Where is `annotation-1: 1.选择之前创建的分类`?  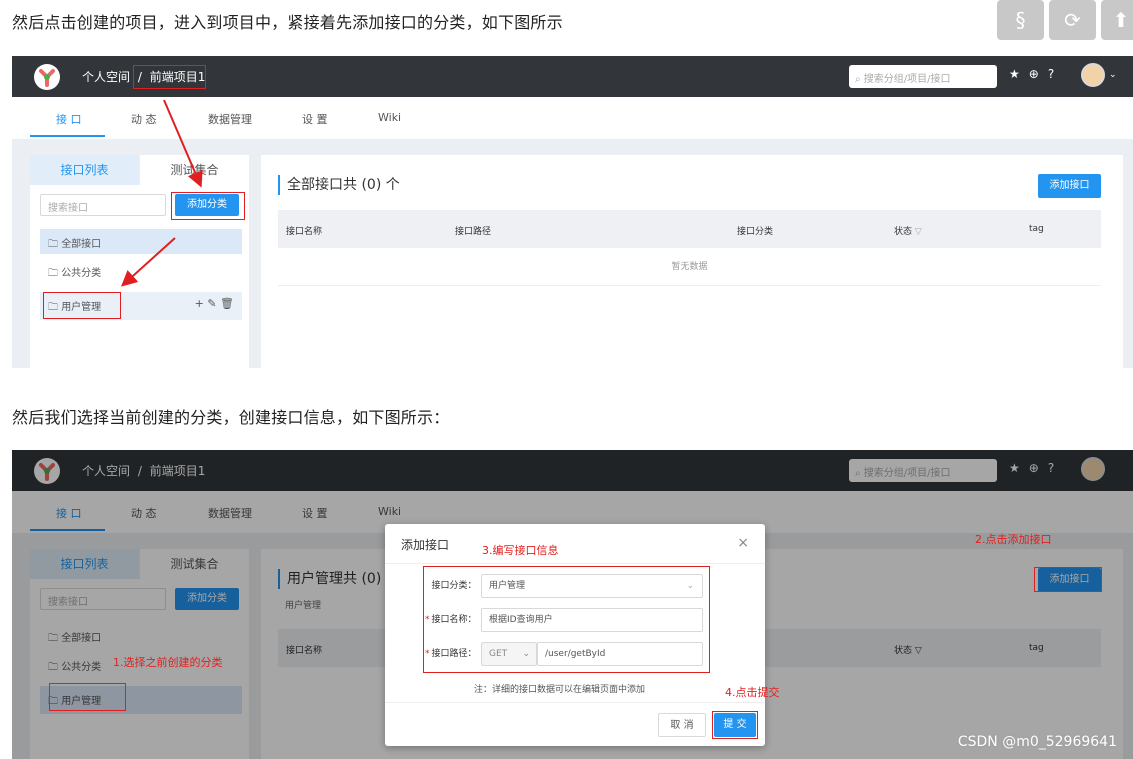 annotation-1: 1.选择之前创建的分类 is located at coordinates (168, 662).